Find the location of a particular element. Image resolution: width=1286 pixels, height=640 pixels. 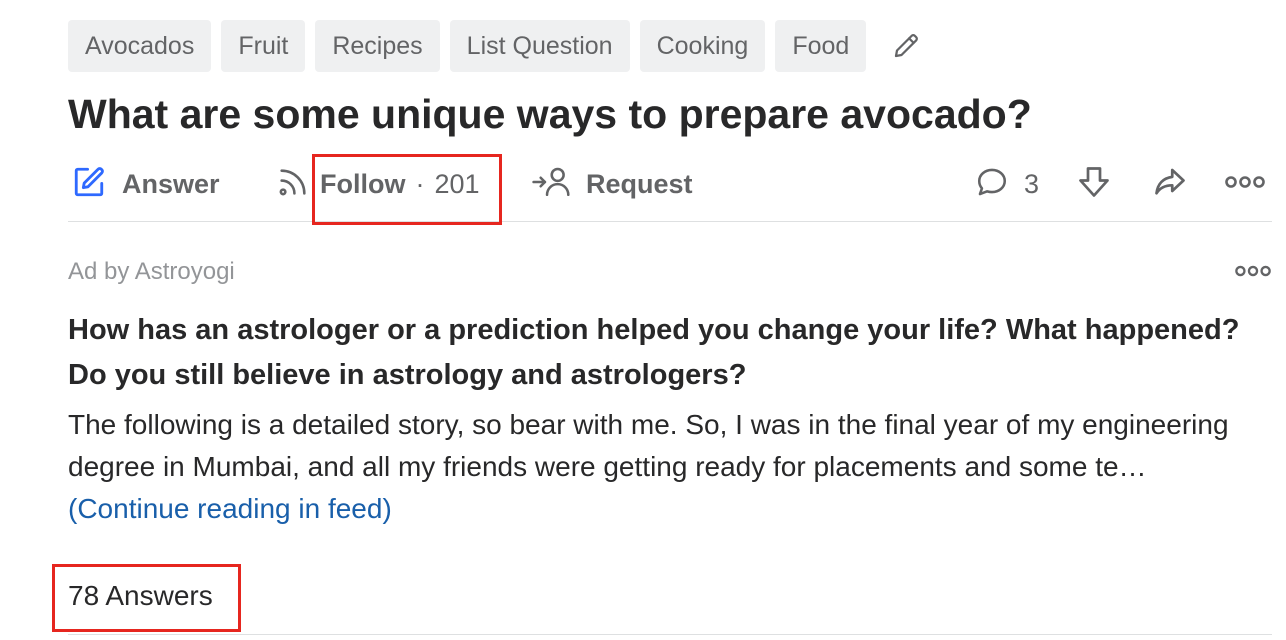

follow-button: Follow · 201 is located at coordinates (378, 184).